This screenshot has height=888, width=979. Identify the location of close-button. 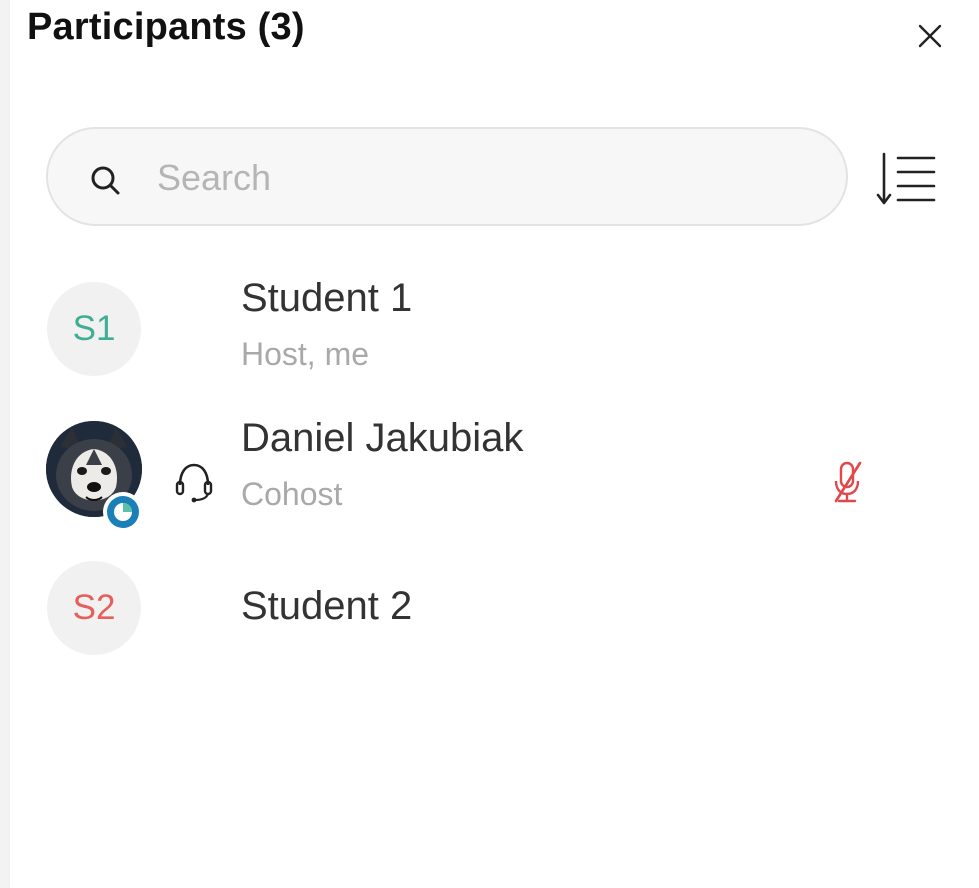
(930, 36).